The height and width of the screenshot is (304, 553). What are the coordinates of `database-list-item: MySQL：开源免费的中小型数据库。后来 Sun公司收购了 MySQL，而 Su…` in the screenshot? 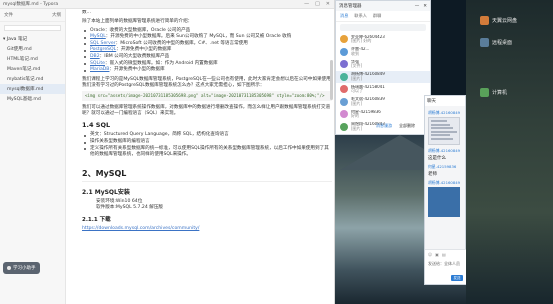 It's located at (207, 37).